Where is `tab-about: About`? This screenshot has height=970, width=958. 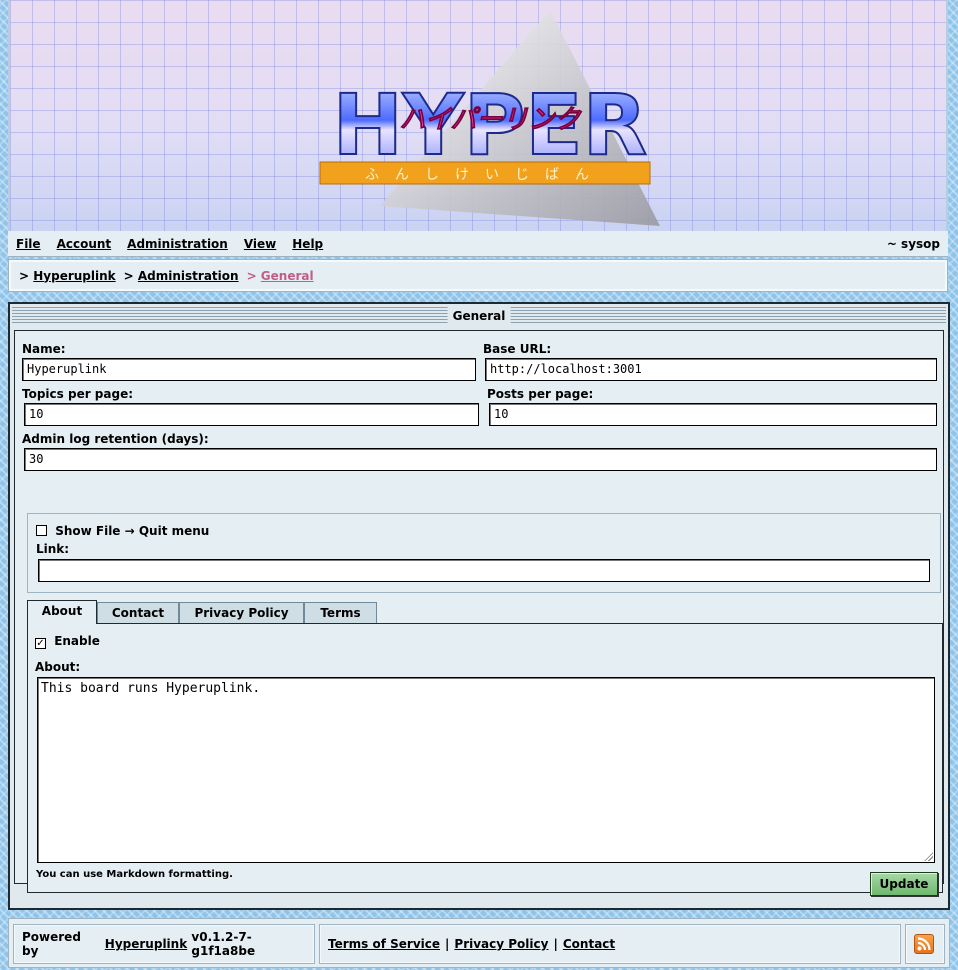
tab-about: About is located at coordinates (62, 612).